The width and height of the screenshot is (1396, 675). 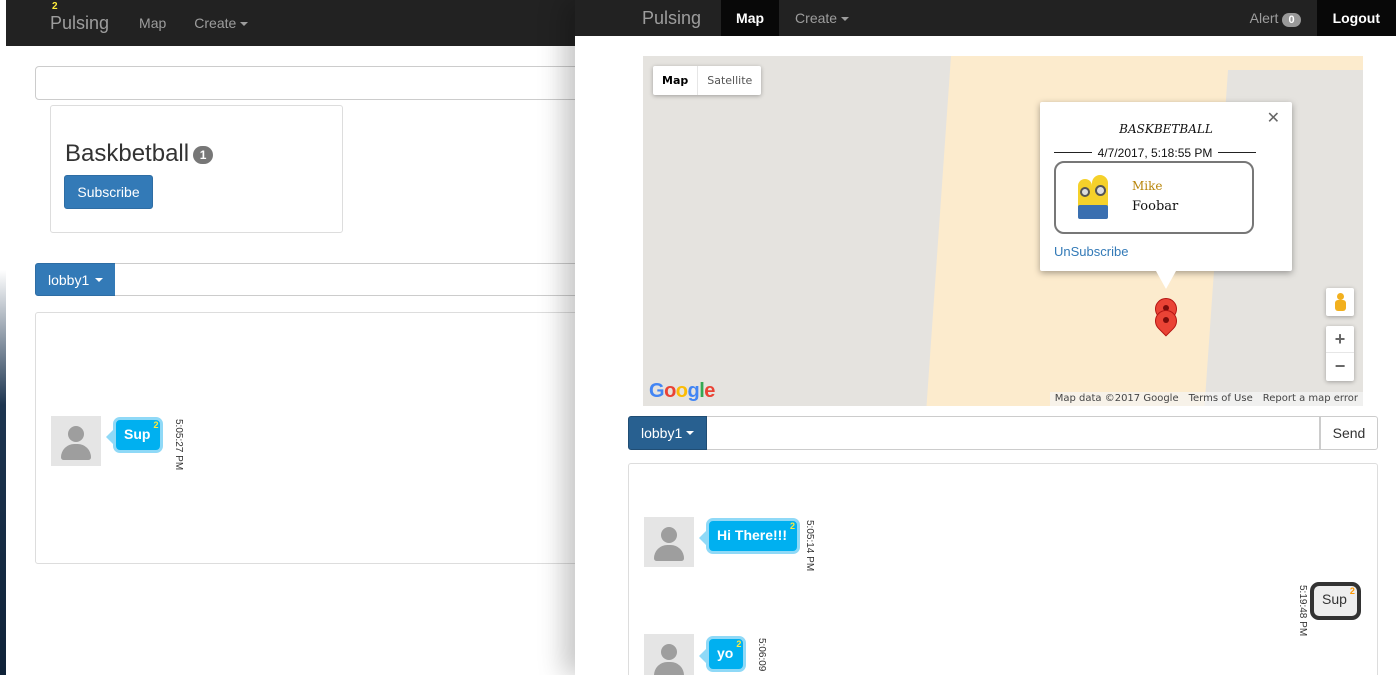 I want to click on google-logo: Google, so click(x=682, y=391).